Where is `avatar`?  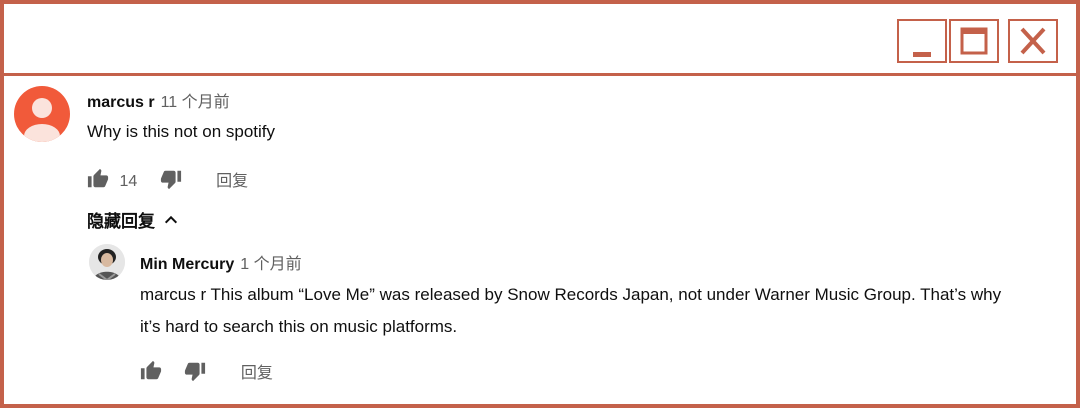 avatar is located at coordinates (42, 114).